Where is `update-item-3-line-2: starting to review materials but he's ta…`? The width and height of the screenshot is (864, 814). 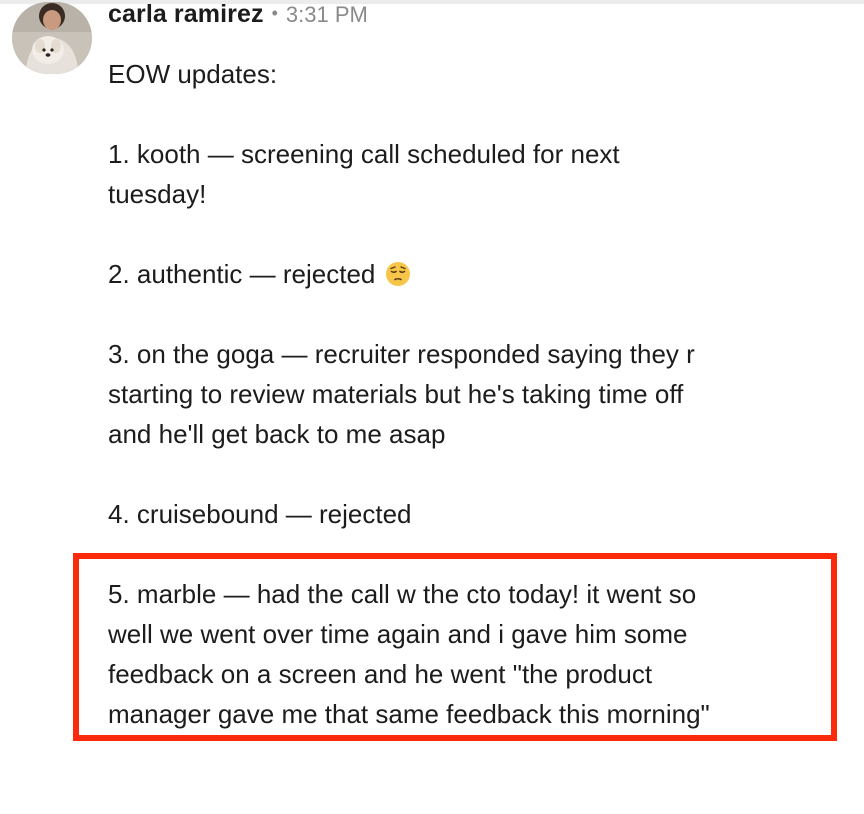
update-item-3-line-2: starting to review materials but he's ta… is located at coordinates (396, 394).